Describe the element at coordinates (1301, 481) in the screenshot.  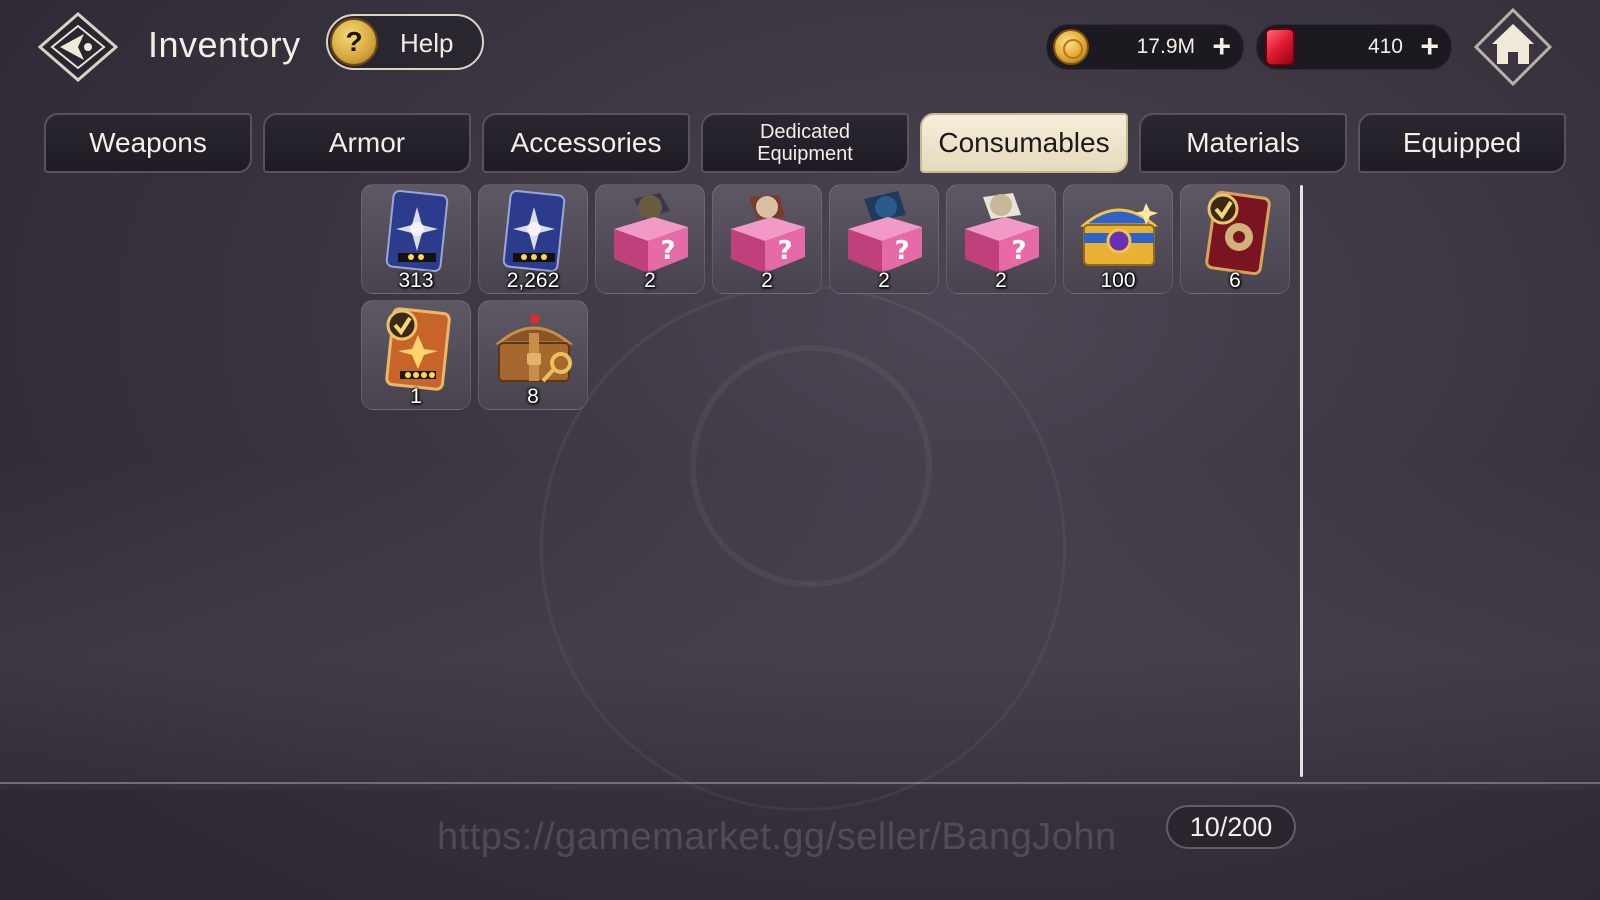
I see `scrollbar` at that location.